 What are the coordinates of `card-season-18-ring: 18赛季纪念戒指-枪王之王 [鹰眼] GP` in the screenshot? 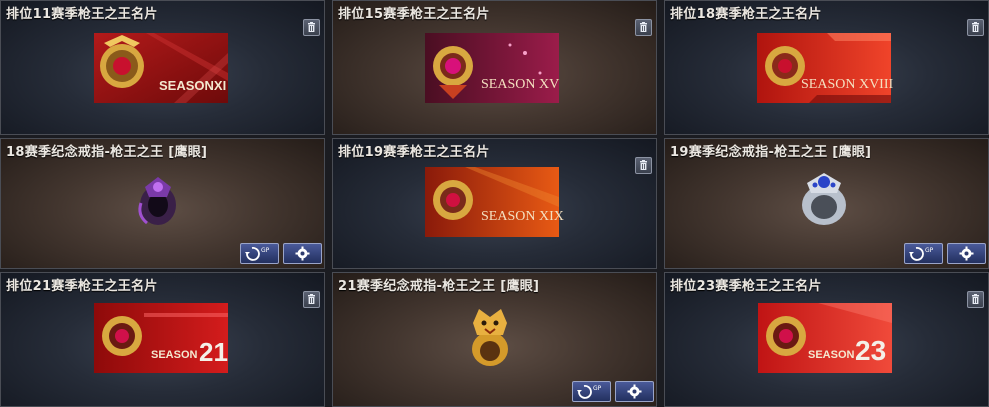 It's located at (162, 203).